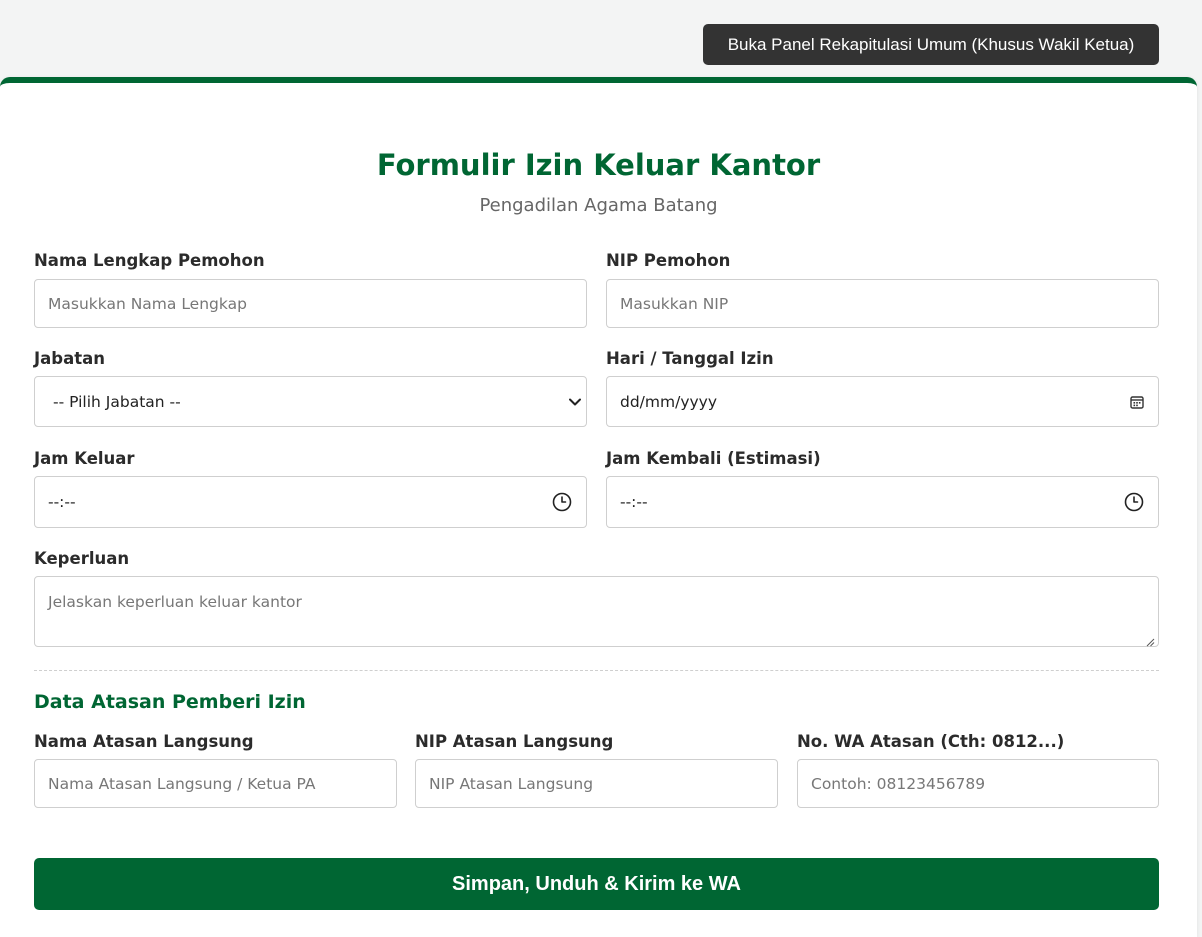 This screenshot has width=1202, height=937. Describe the element at coordinates (596, 884) in the screenshot. I see `submit-button: Simpan, Unduh & Kirim ke WA` at that location.